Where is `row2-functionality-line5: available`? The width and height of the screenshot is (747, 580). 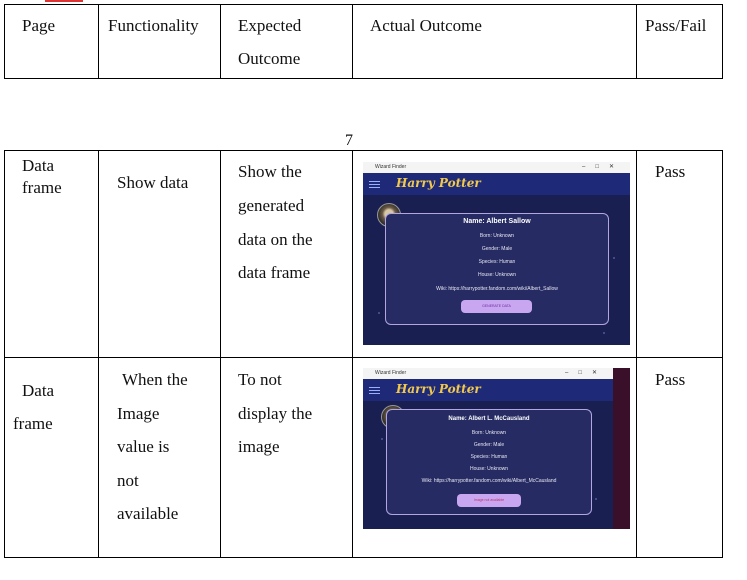
row2-functionality-line5: available is located at coordinates (148, 513).